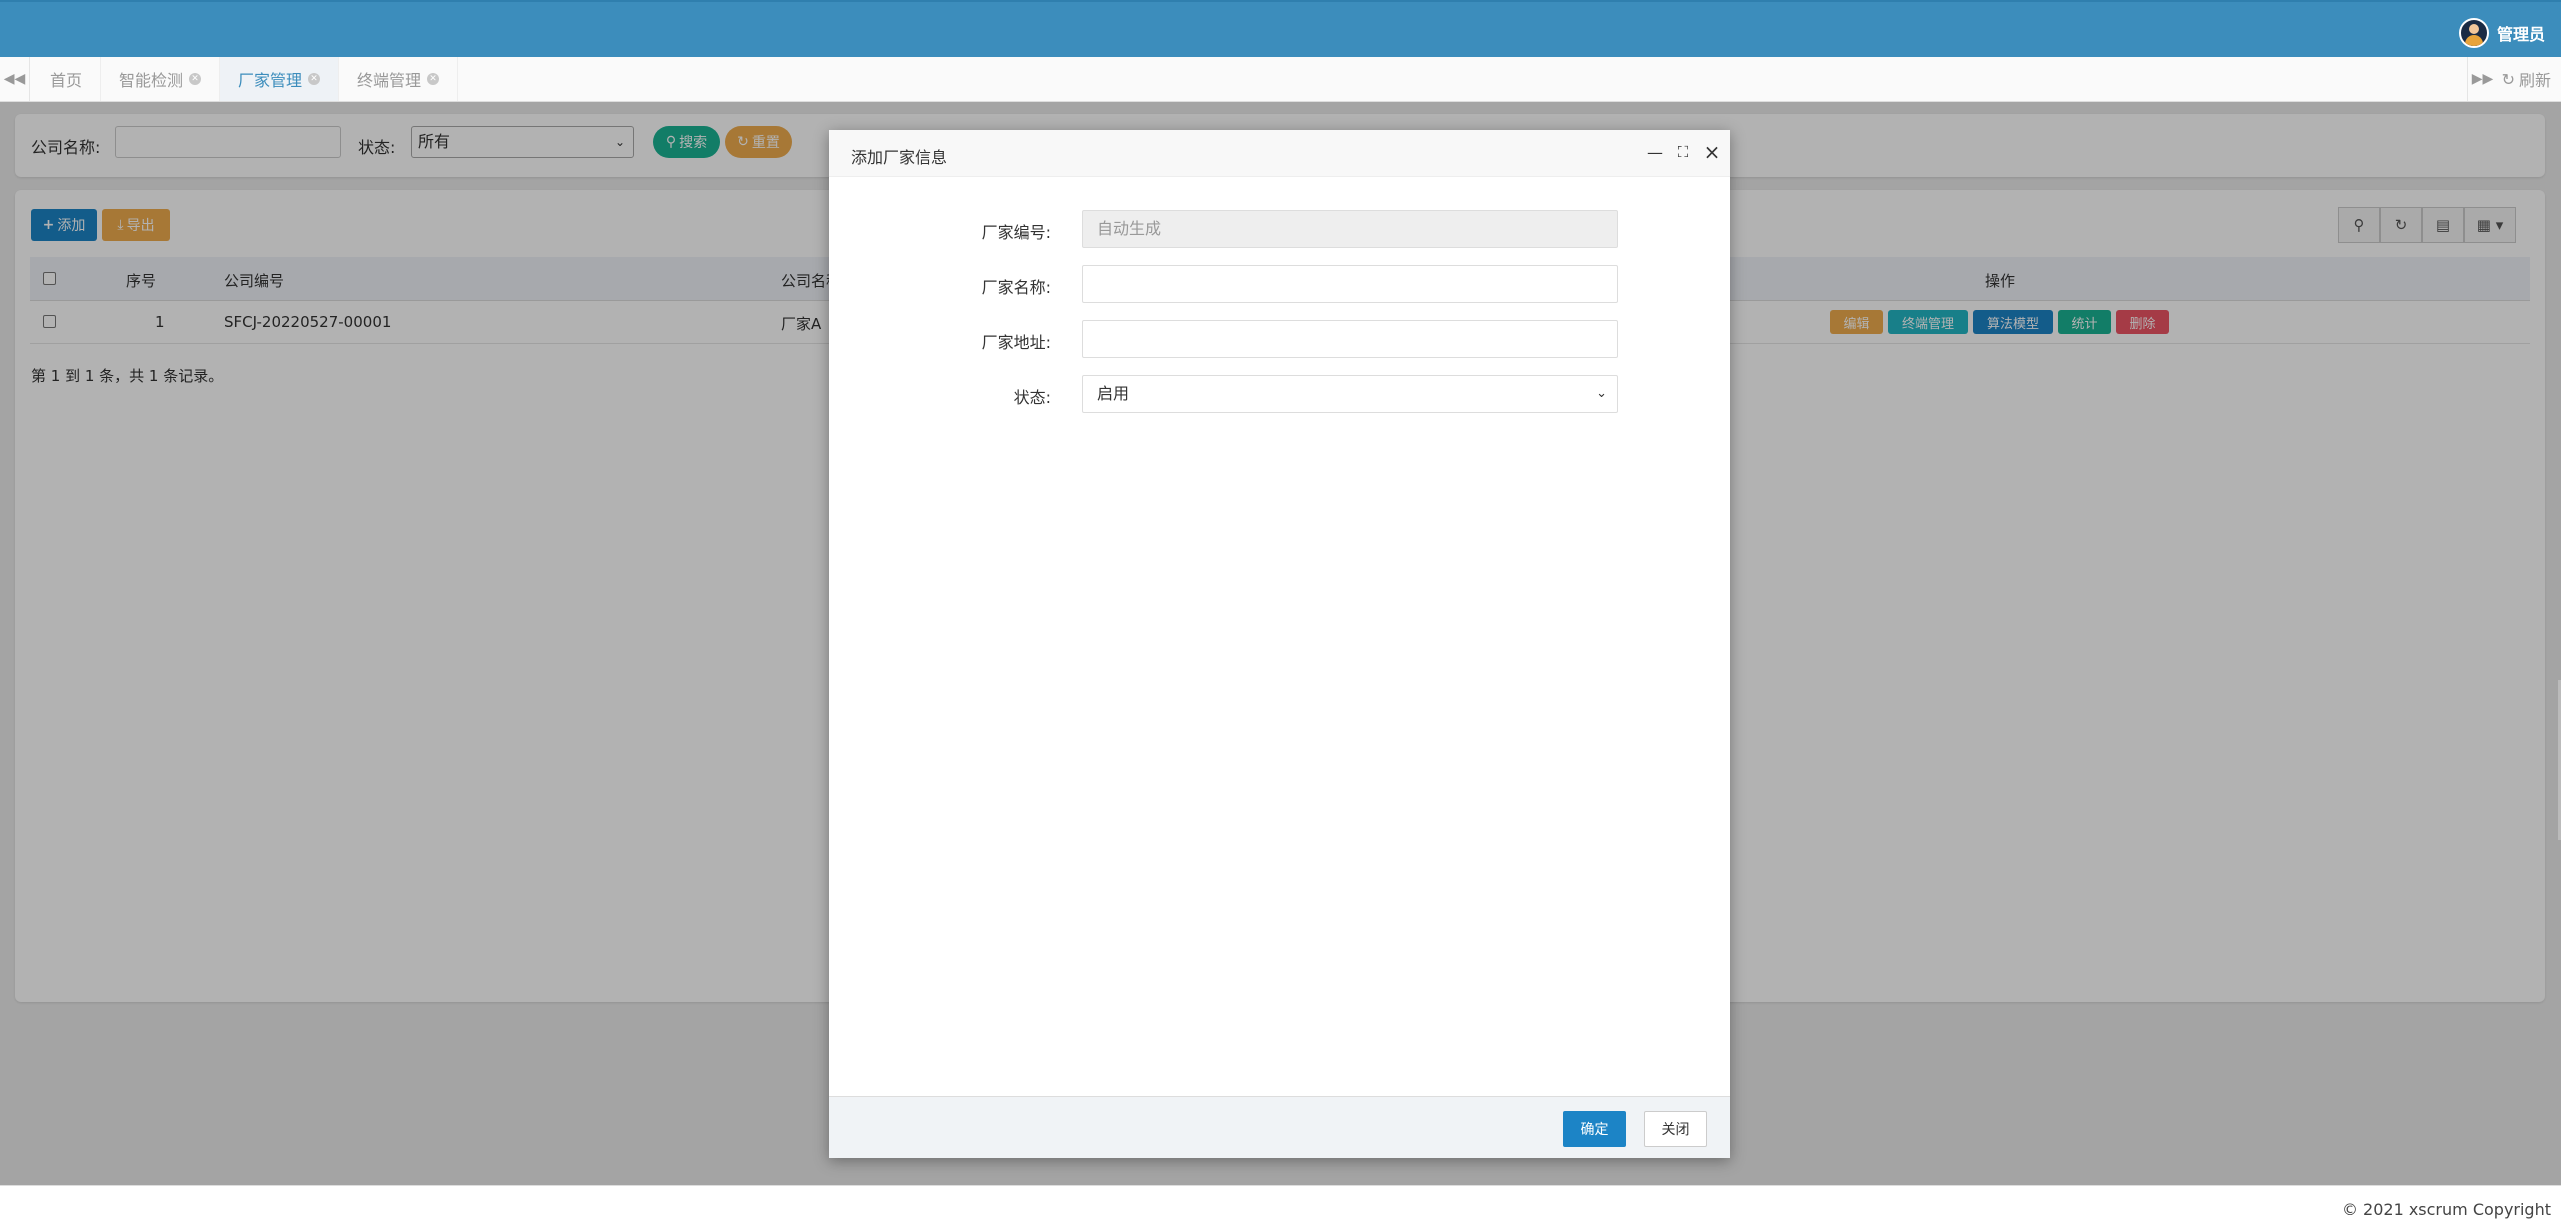 The image size is (2561, 1226). Describe the element at coordinates (1712, 152) in the screenshot. I see `close-icon: ×` at that location.